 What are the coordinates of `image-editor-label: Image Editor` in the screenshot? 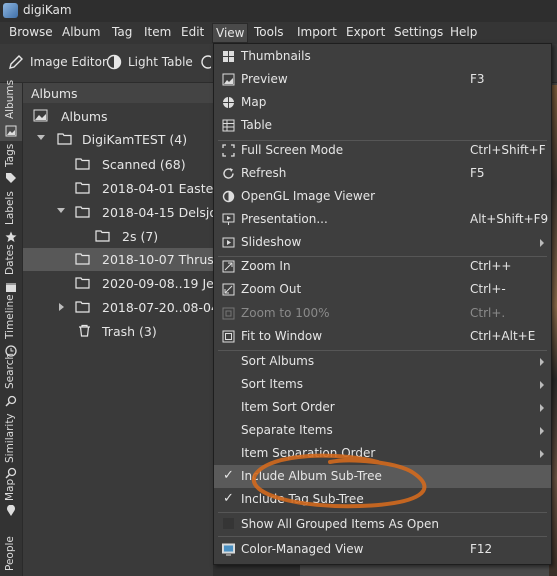 It's located at (68, 62).